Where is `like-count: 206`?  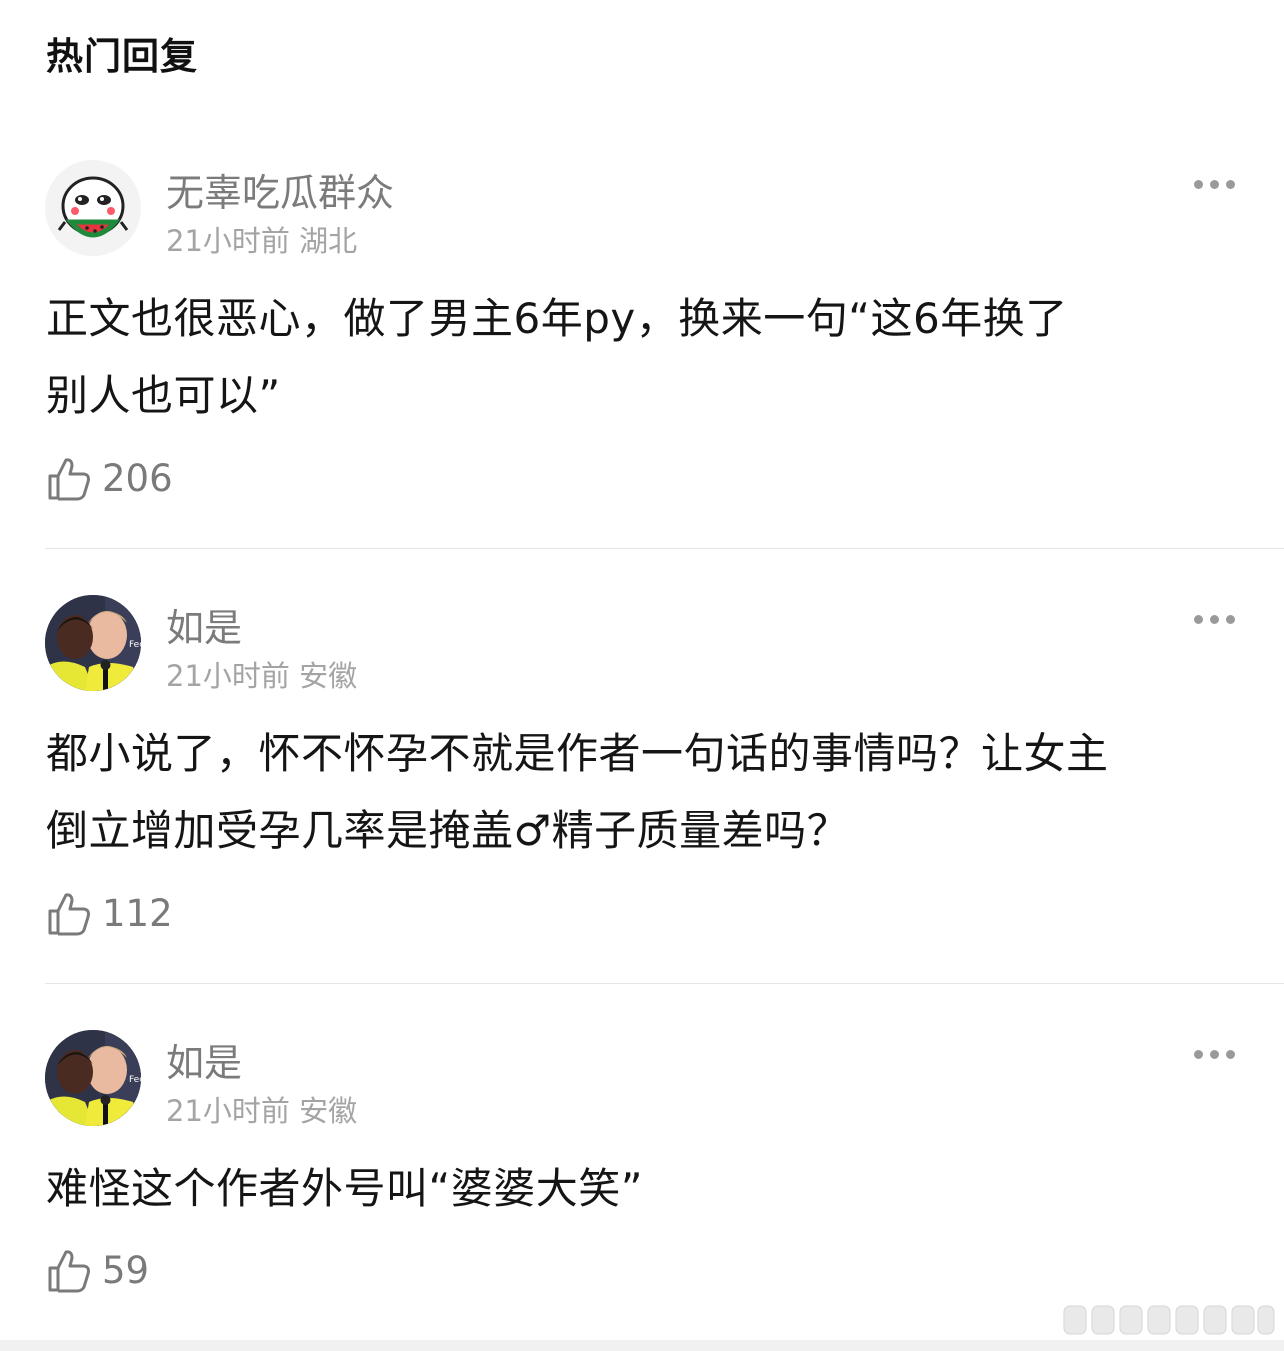 like-count: 206 is located at coordinates (137, 478).